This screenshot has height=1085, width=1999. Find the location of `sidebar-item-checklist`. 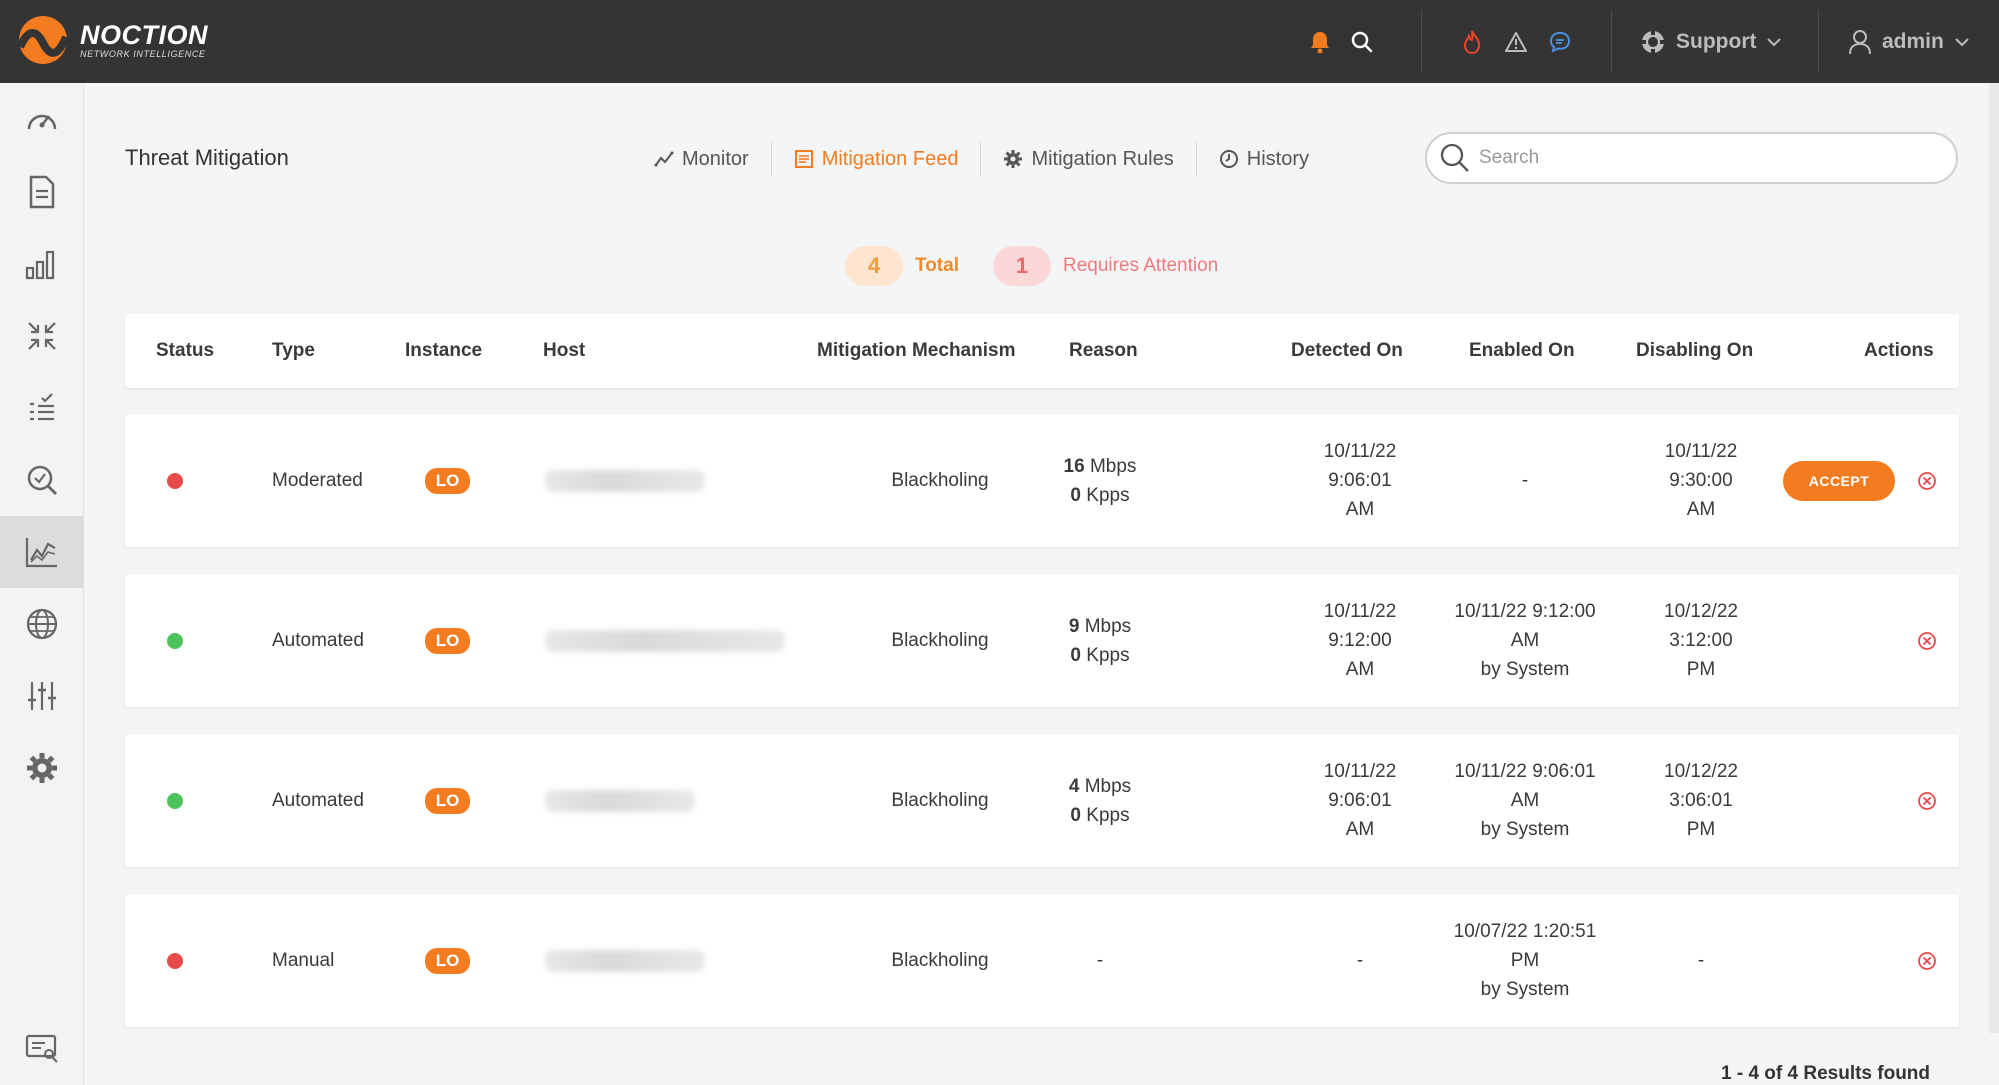

sidebar-item-checklist is located at coordinates (42, 408).